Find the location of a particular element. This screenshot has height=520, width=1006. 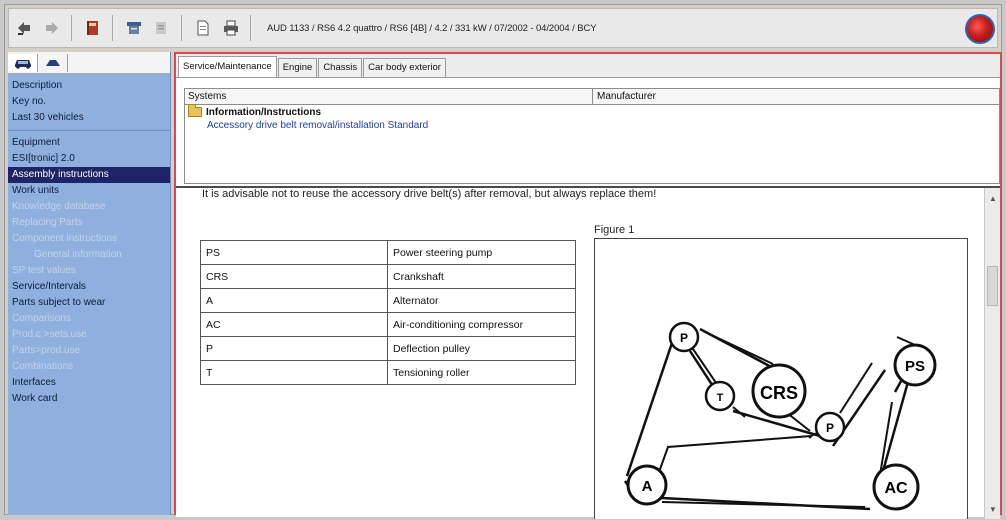

legend-abbr: CRS is located at coordinates (294, 276).